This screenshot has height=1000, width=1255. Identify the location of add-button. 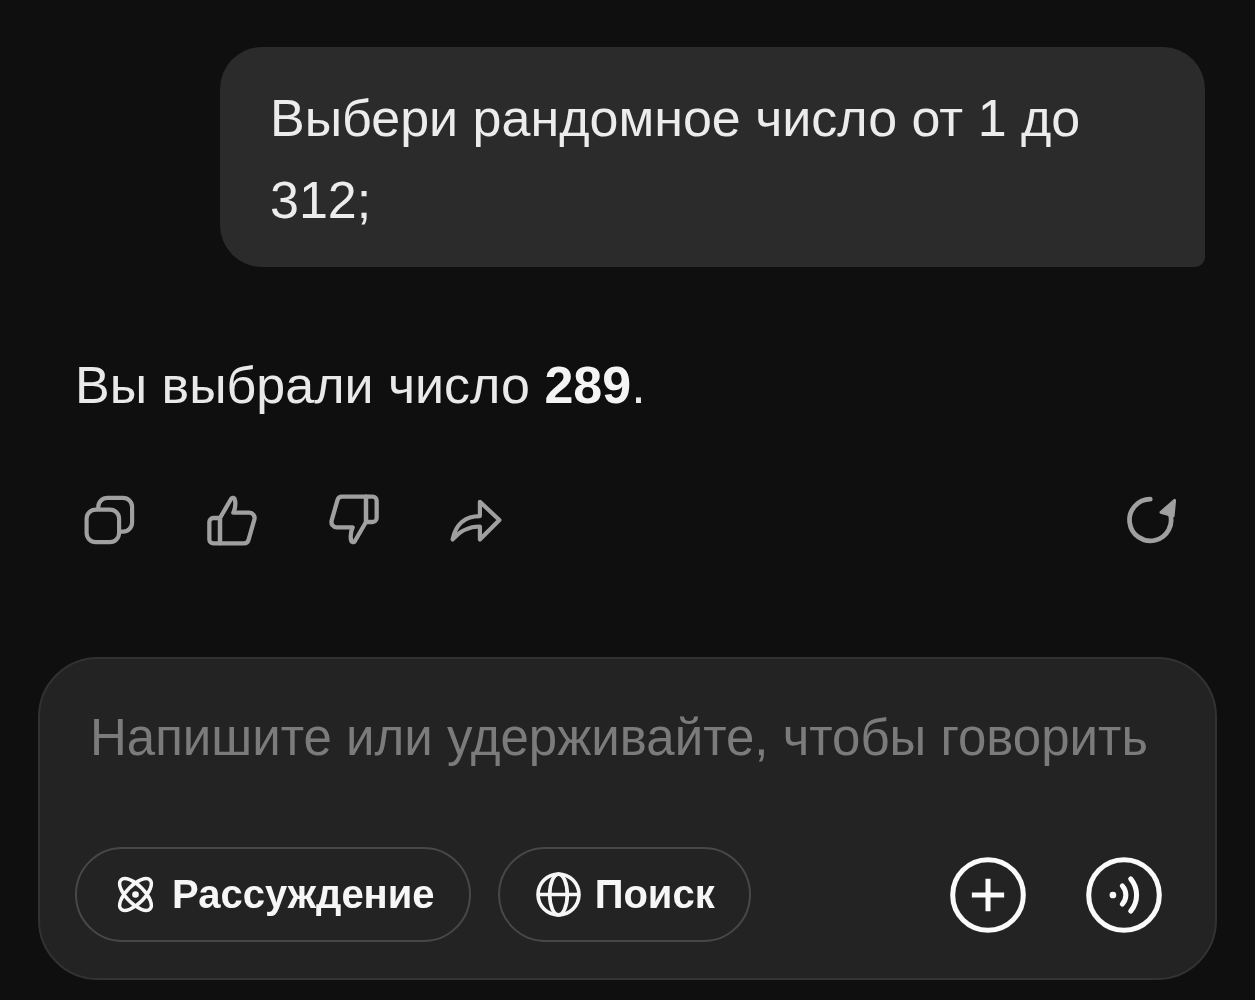
(988, 894).